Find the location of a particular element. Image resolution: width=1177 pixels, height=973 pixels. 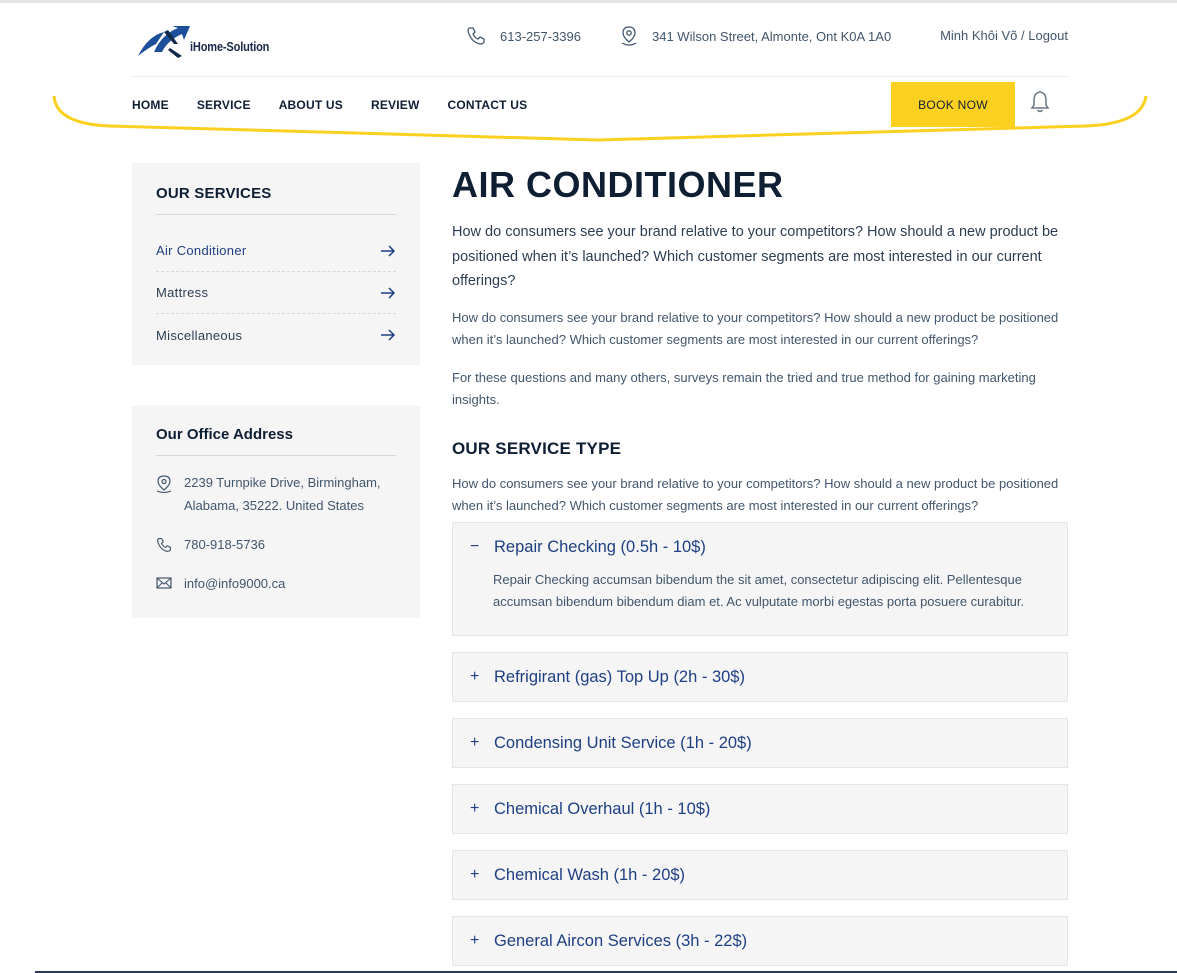

office-phone-text: 780-918-5736 is located at coordinates (224, 544).